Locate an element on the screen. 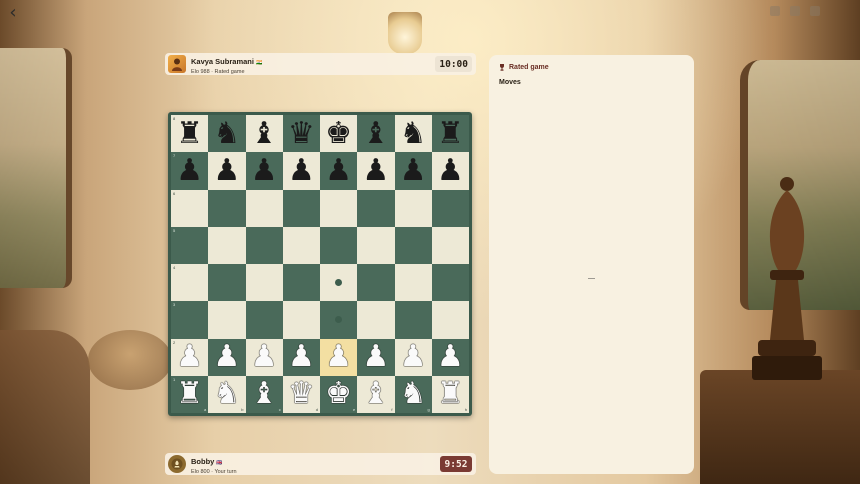  black-piece: ♚ is located at coordinates (338, 133).